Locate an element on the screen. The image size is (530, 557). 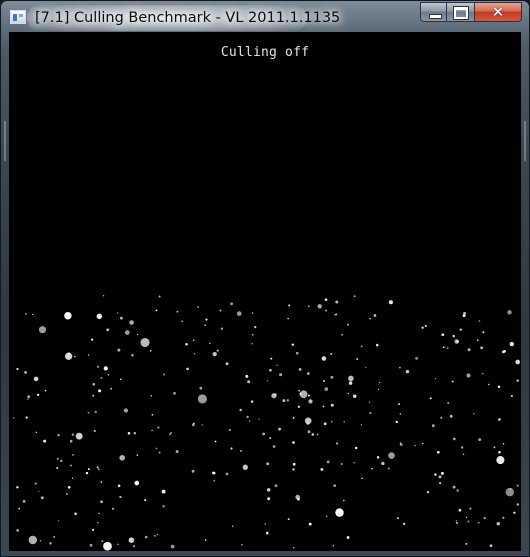
close-icon: ✕ is located at coordinates (498, 12).